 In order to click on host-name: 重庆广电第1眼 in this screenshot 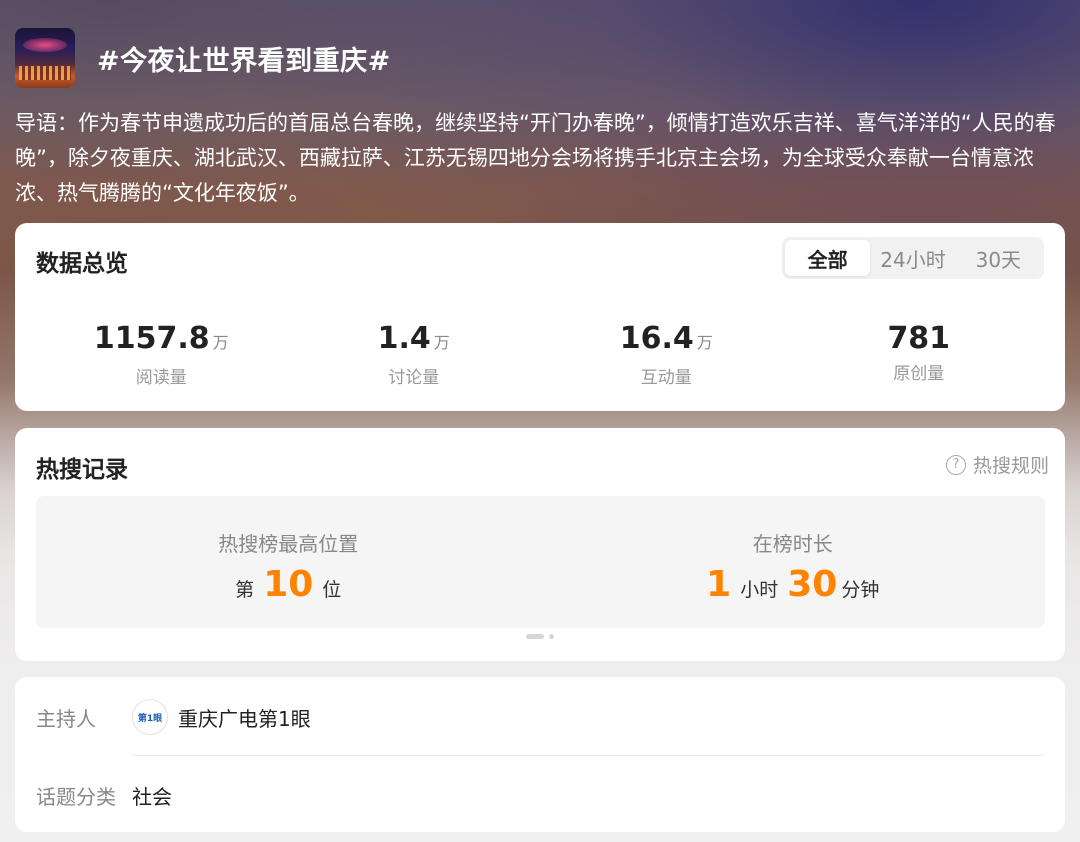, I will do `click(244, 717)`.